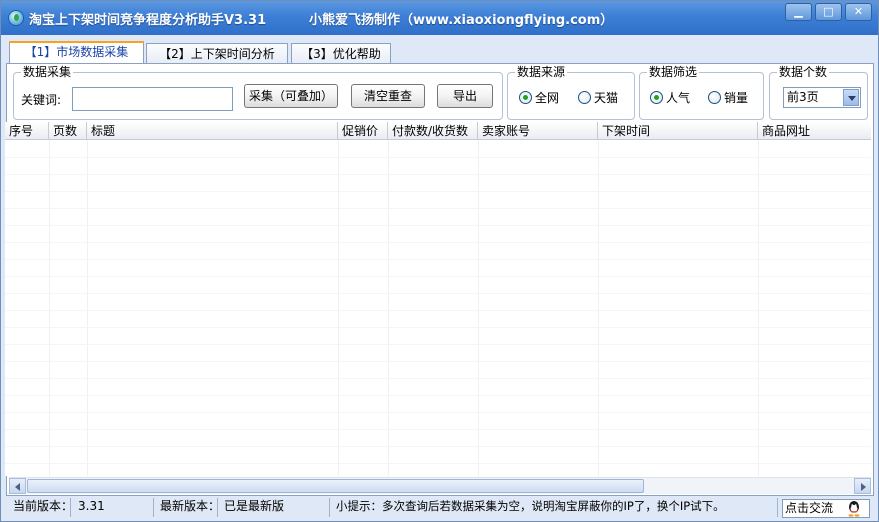  Describe the element at coordinates (555, 507) in the screenshot. I see `status-tip: 小提示：多次查询后若数据采集为空，说明淘宝屏蔽你的IP了，换个IP试下。` at that location.